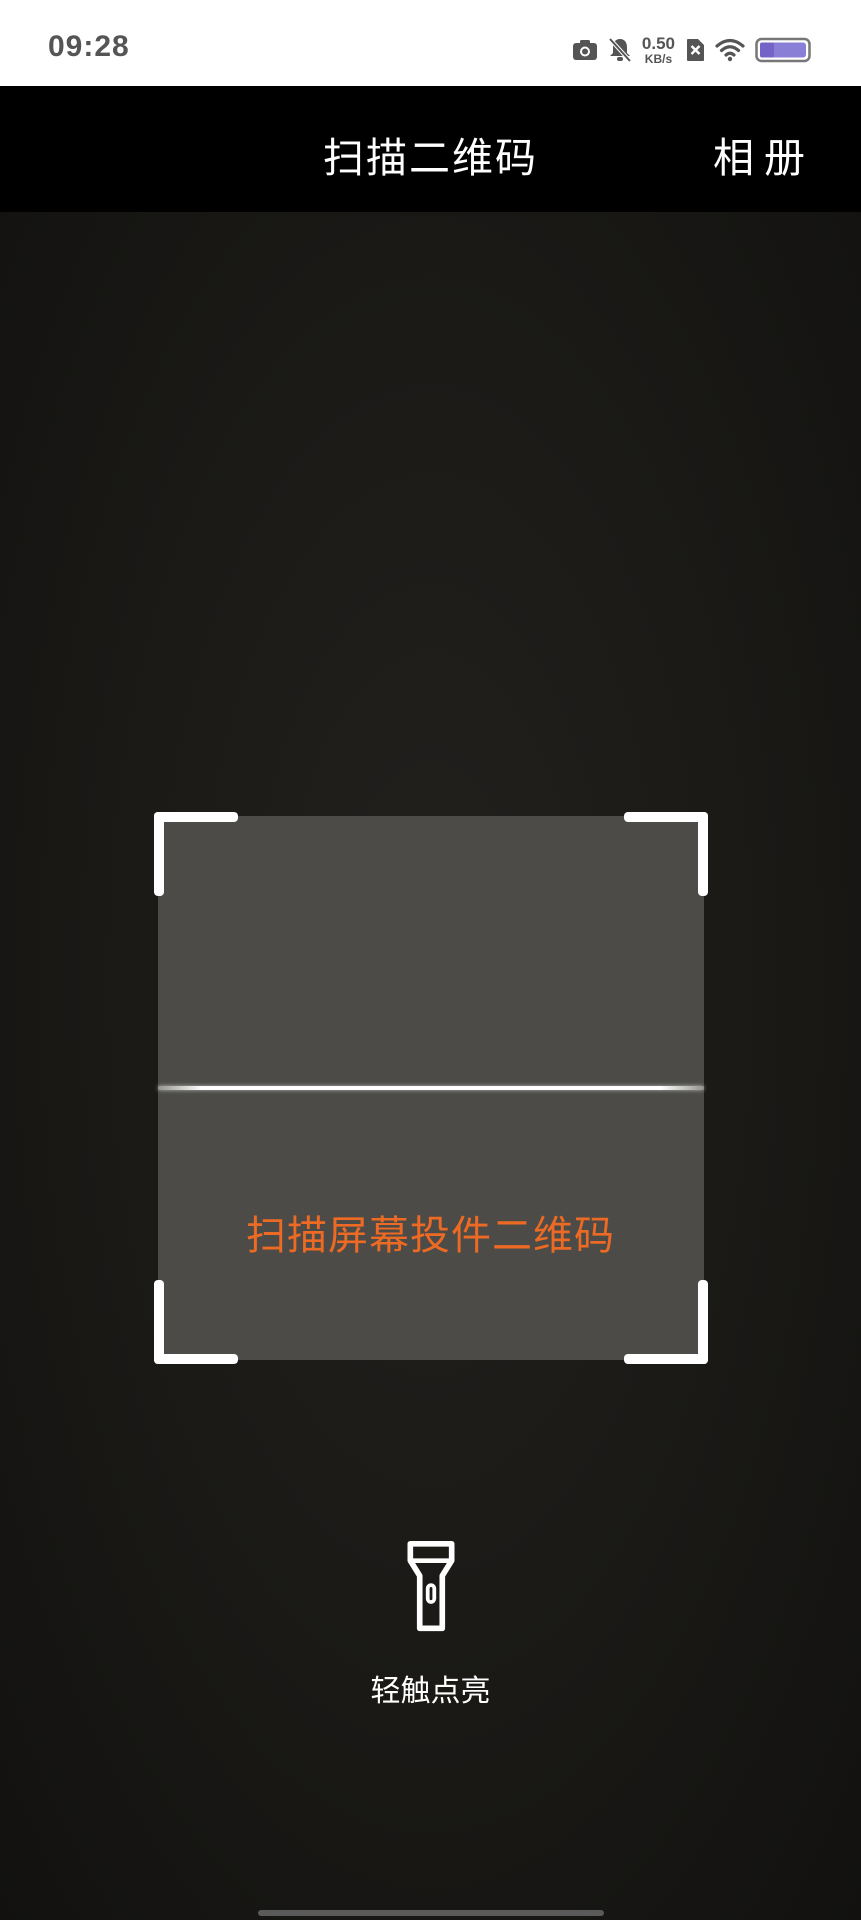 Image resolution: width=861 pixels, height=1920 pixels. What do you see at coordinates (430, 149) in the screenshot?
I see `app-bar: 扫描二维码 相册` at bounding box center [430, 149].